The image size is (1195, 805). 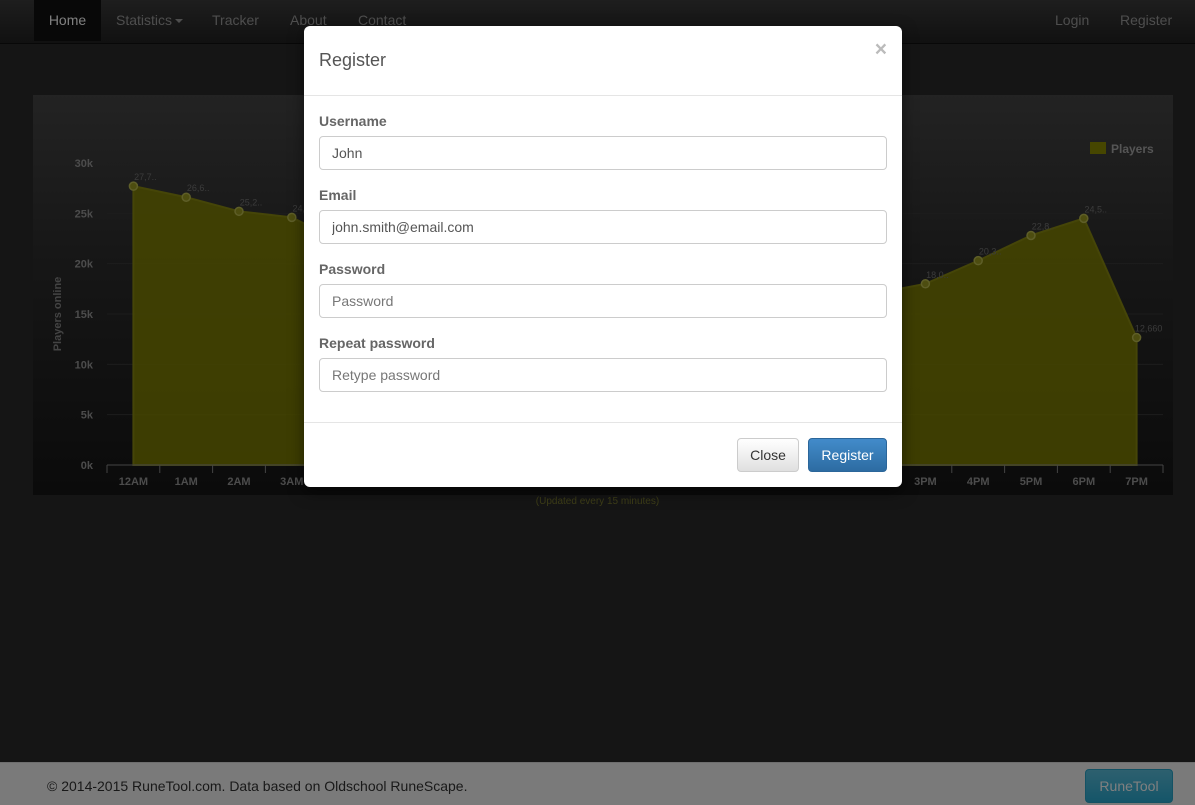 I want to click on close-icon: ×, so click(x=881, y=50).